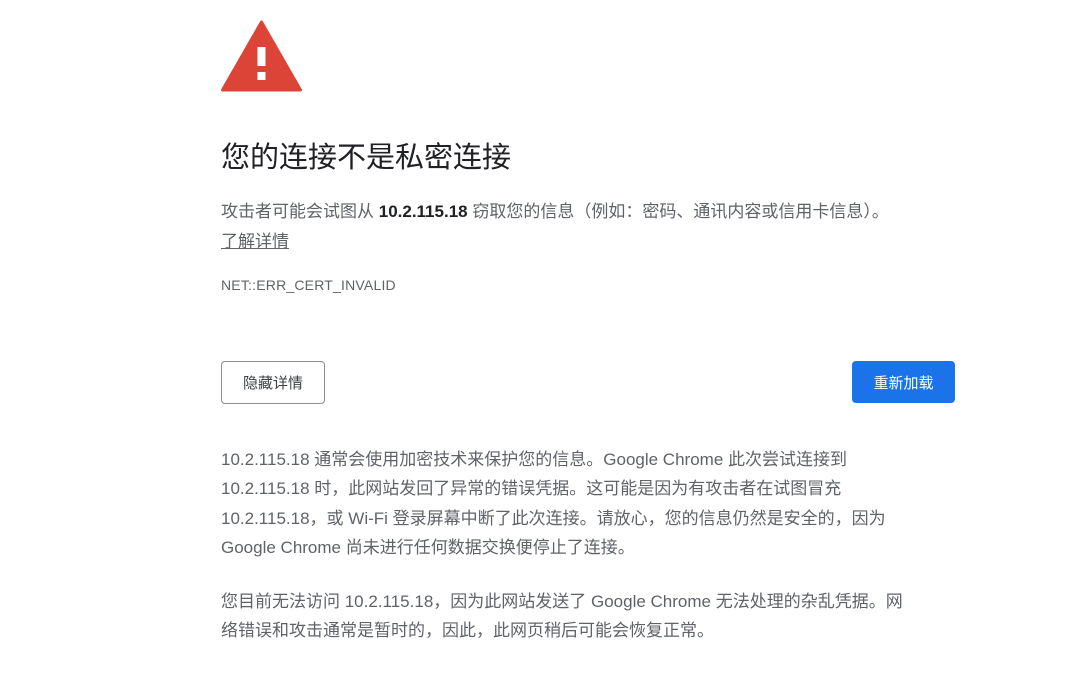 The width and height of the screenshot is (1080, 673). What do you see at coordinates (308, 285) in the screenshot?
I see `error-code: NET::ERR_CERT_INVALID` at bounding box center [308, 285].